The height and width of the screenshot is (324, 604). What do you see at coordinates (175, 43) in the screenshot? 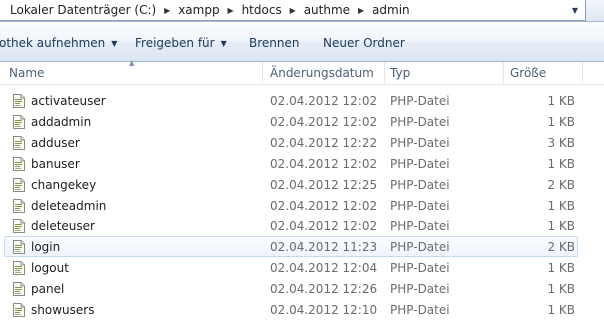
I see `share-with-label: Freigeben für` at bounding box center [175, 43].